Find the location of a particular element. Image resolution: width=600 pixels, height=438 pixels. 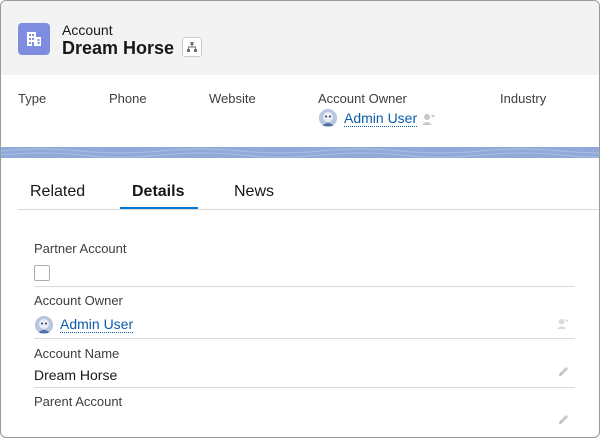

tabs-divider is located at coordinates (308, 209).